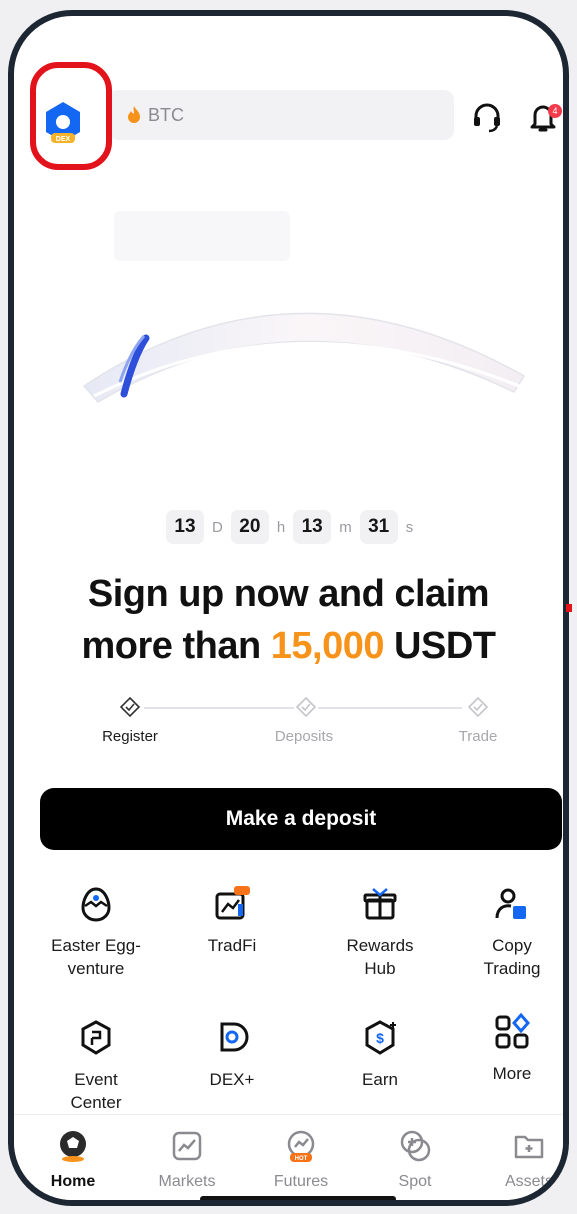 The image size is (577, 1214). I want to click on search-input: BTC, so click(281, 115).